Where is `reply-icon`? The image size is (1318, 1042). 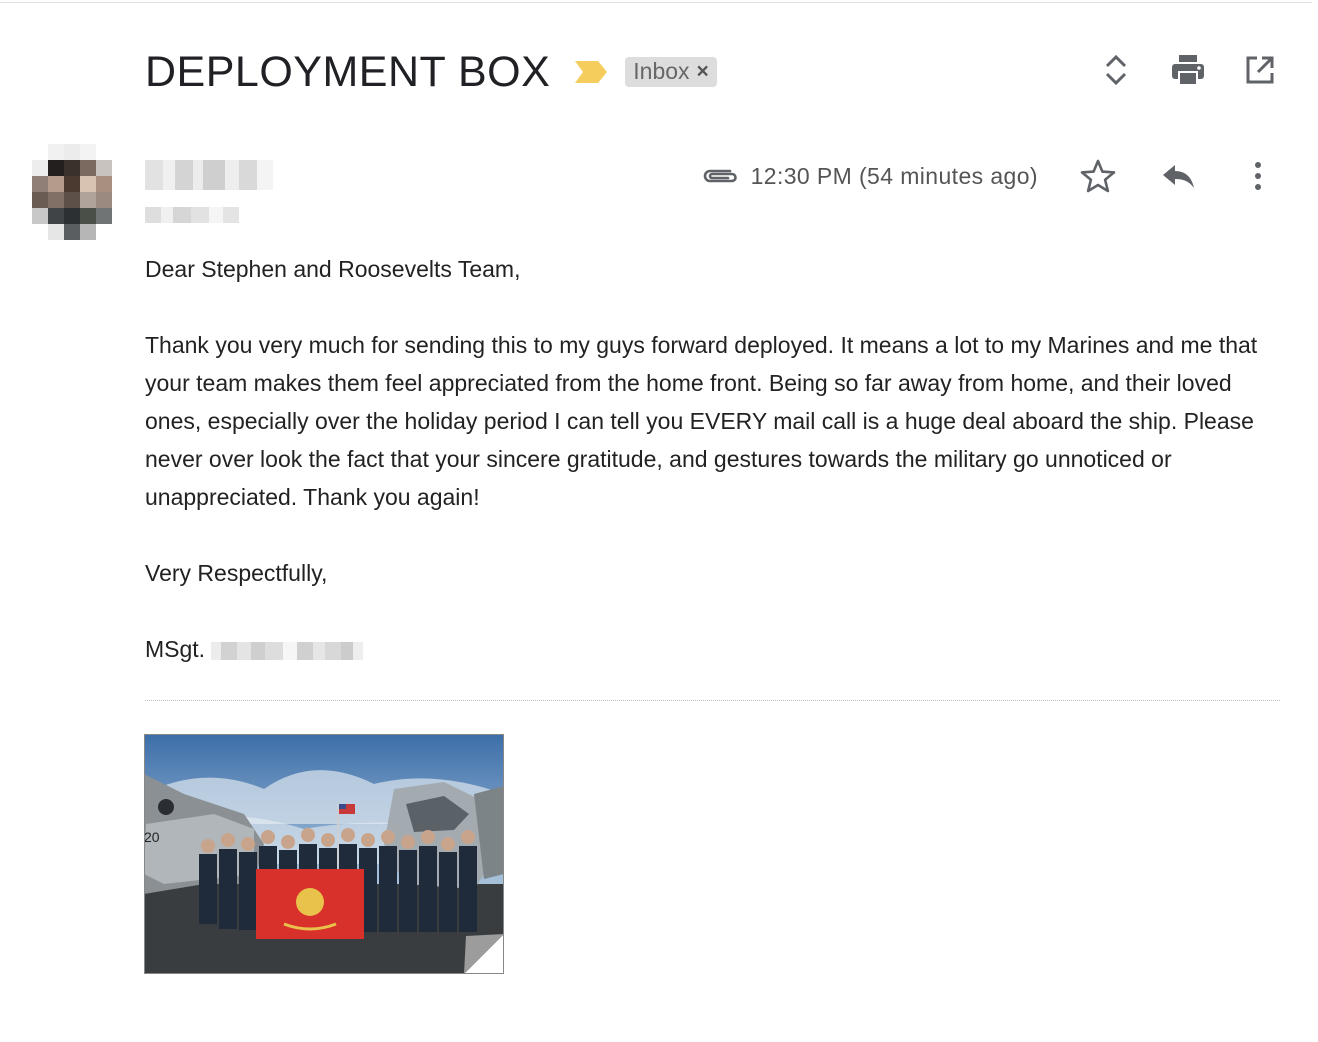 reply-icon is located at coordinates (1178, 176).